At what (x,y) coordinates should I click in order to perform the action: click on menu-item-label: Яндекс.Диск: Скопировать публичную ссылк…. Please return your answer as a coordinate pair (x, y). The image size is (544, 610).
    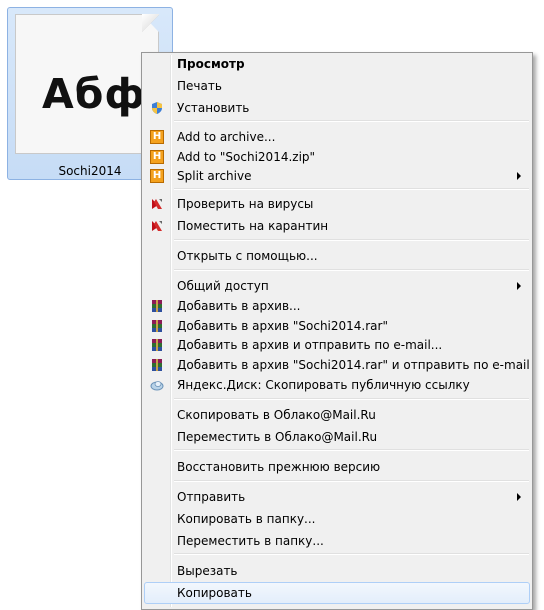
    Looking at the image, I should click on (323, 385).